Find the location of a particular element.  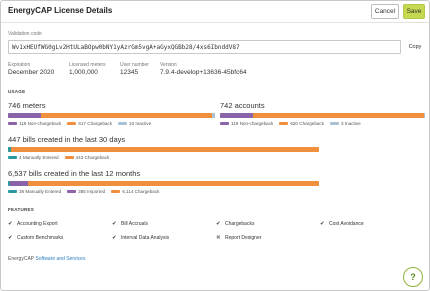

bills12-legend-item: 385 Imported is located at coordinates (86, 191).